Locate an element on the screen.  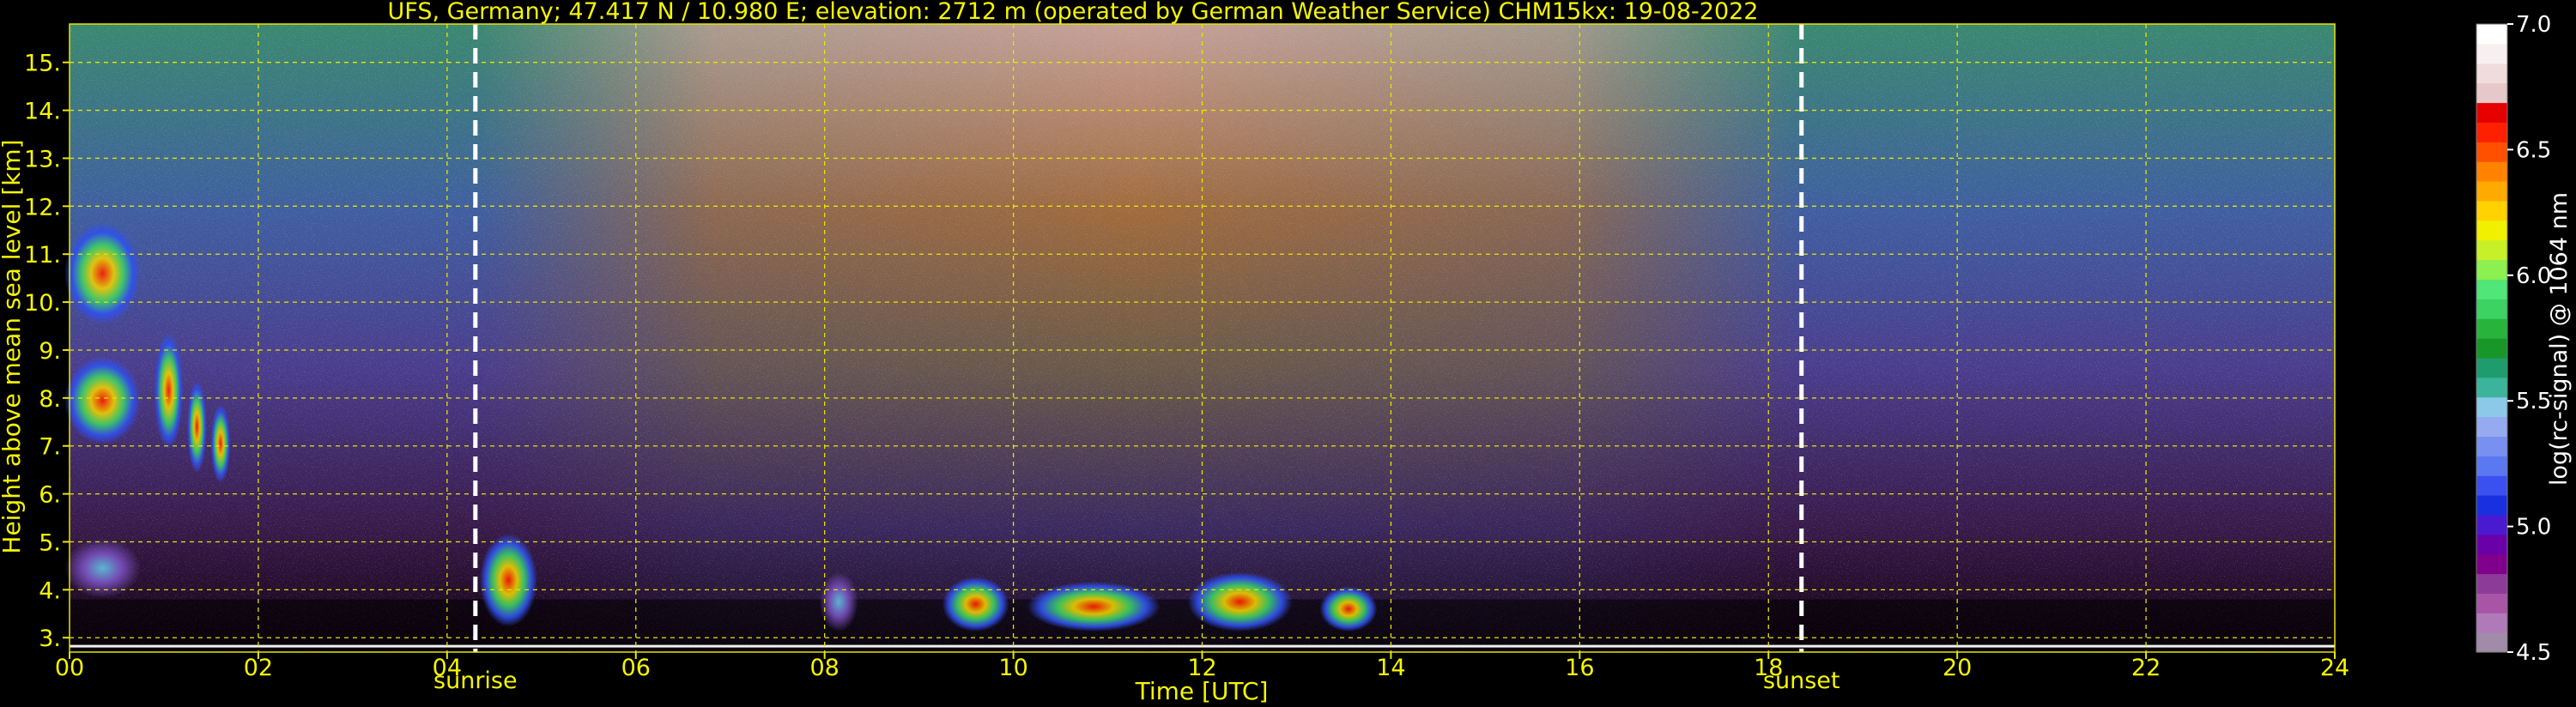
colorbar-tick-label: 5.0 is located at coordinates (2533, 528).